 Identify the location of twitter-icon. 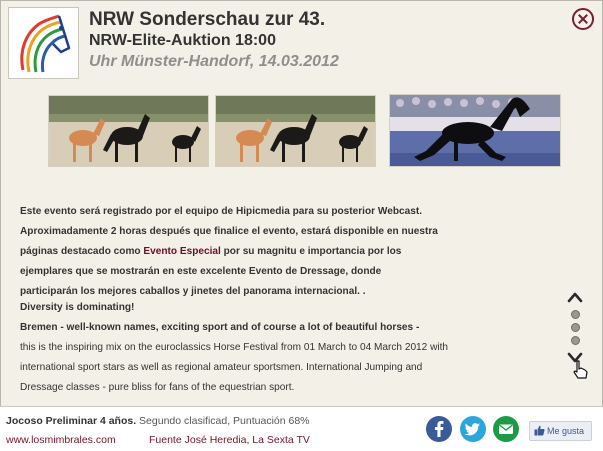
(473, 429).